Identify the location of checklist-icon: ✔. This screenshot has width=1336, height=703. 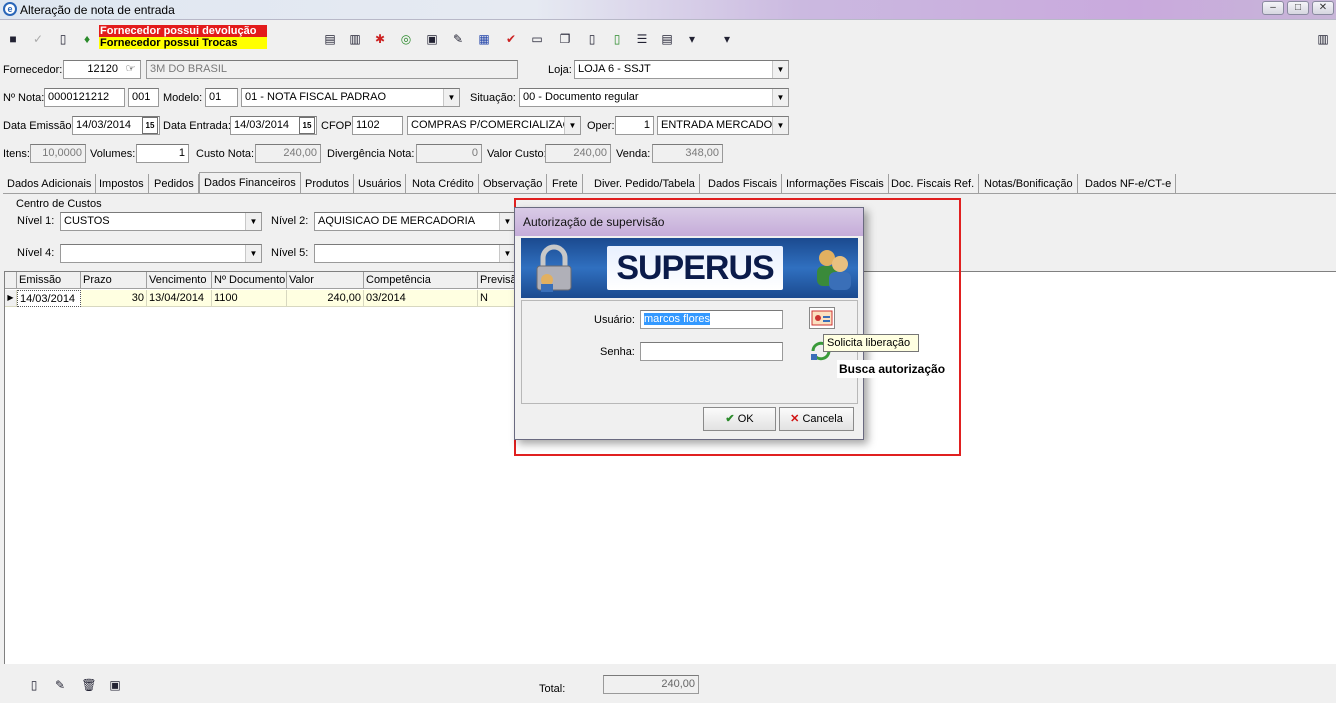
(511, 39).